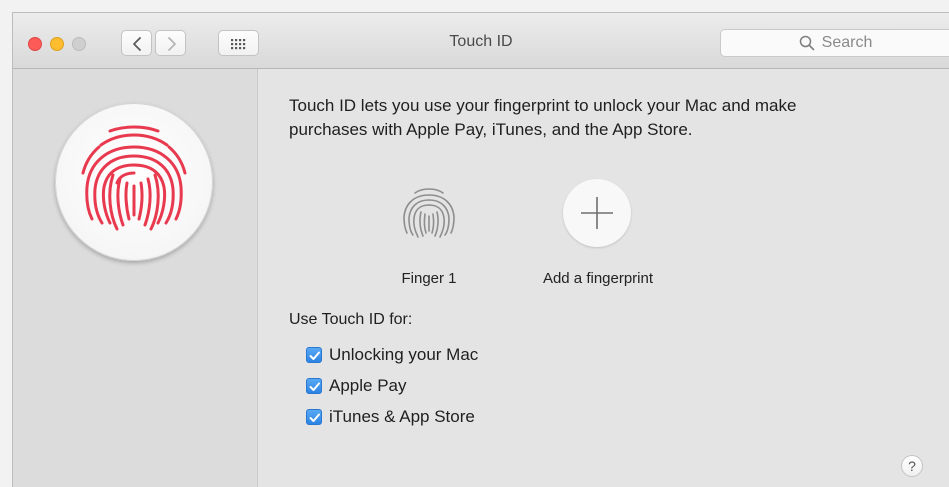  I want to click on help-button: ?, so click(912, 466).